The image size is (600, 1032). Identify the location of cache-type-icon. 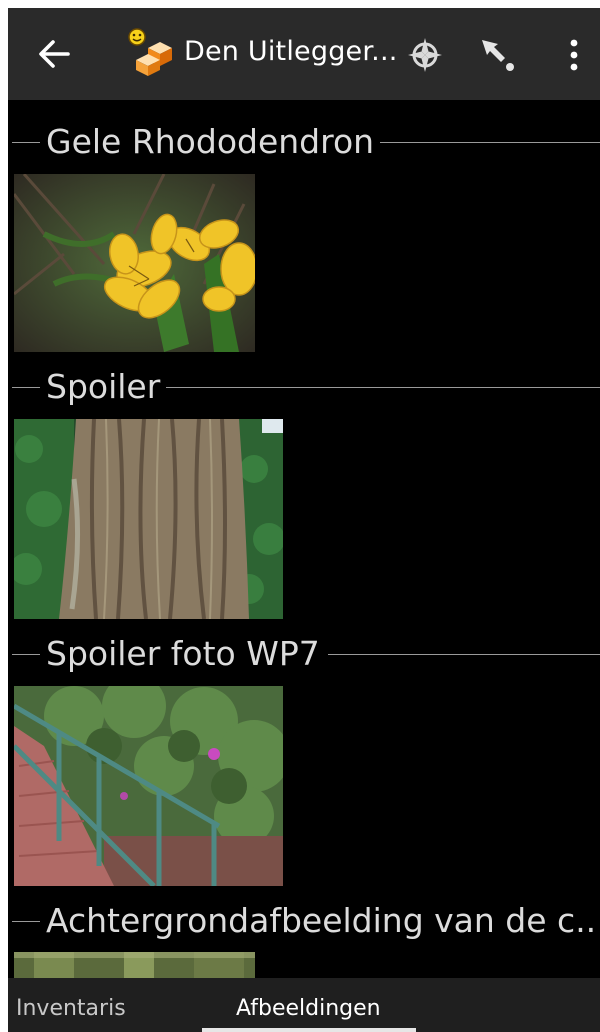
(150, 52).